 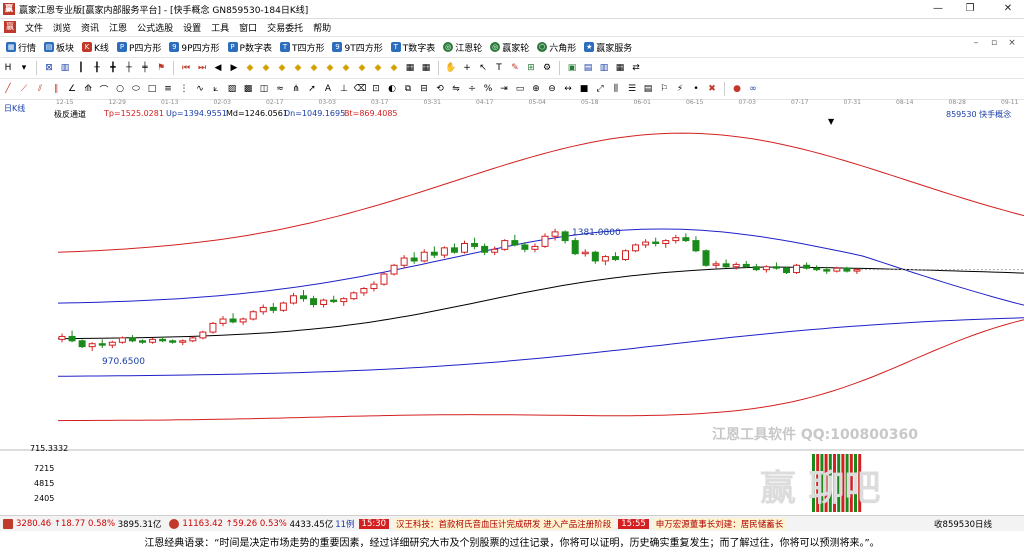 I want to click on book-tool-icon: ▤, so click(x=648, y=89).